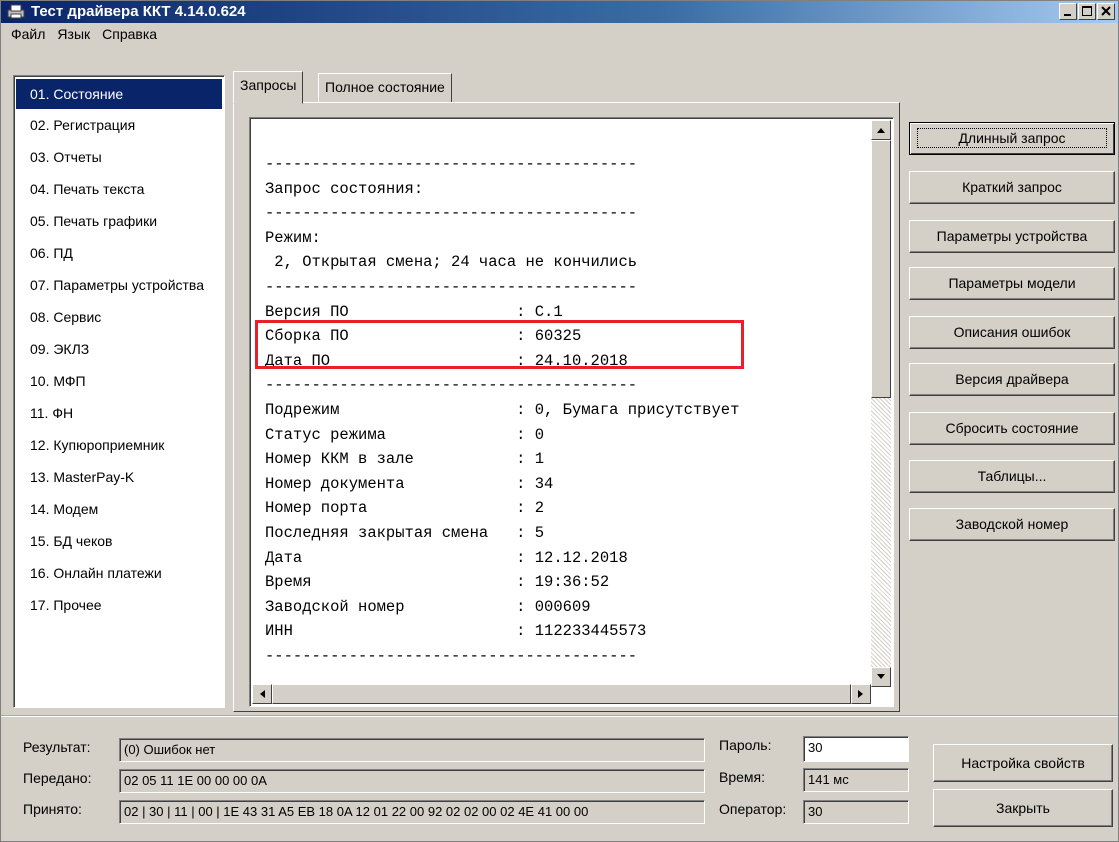 The height and width of the screenshot is (842, 1119). I want to click on scroll-left-button, so click(262, 694).